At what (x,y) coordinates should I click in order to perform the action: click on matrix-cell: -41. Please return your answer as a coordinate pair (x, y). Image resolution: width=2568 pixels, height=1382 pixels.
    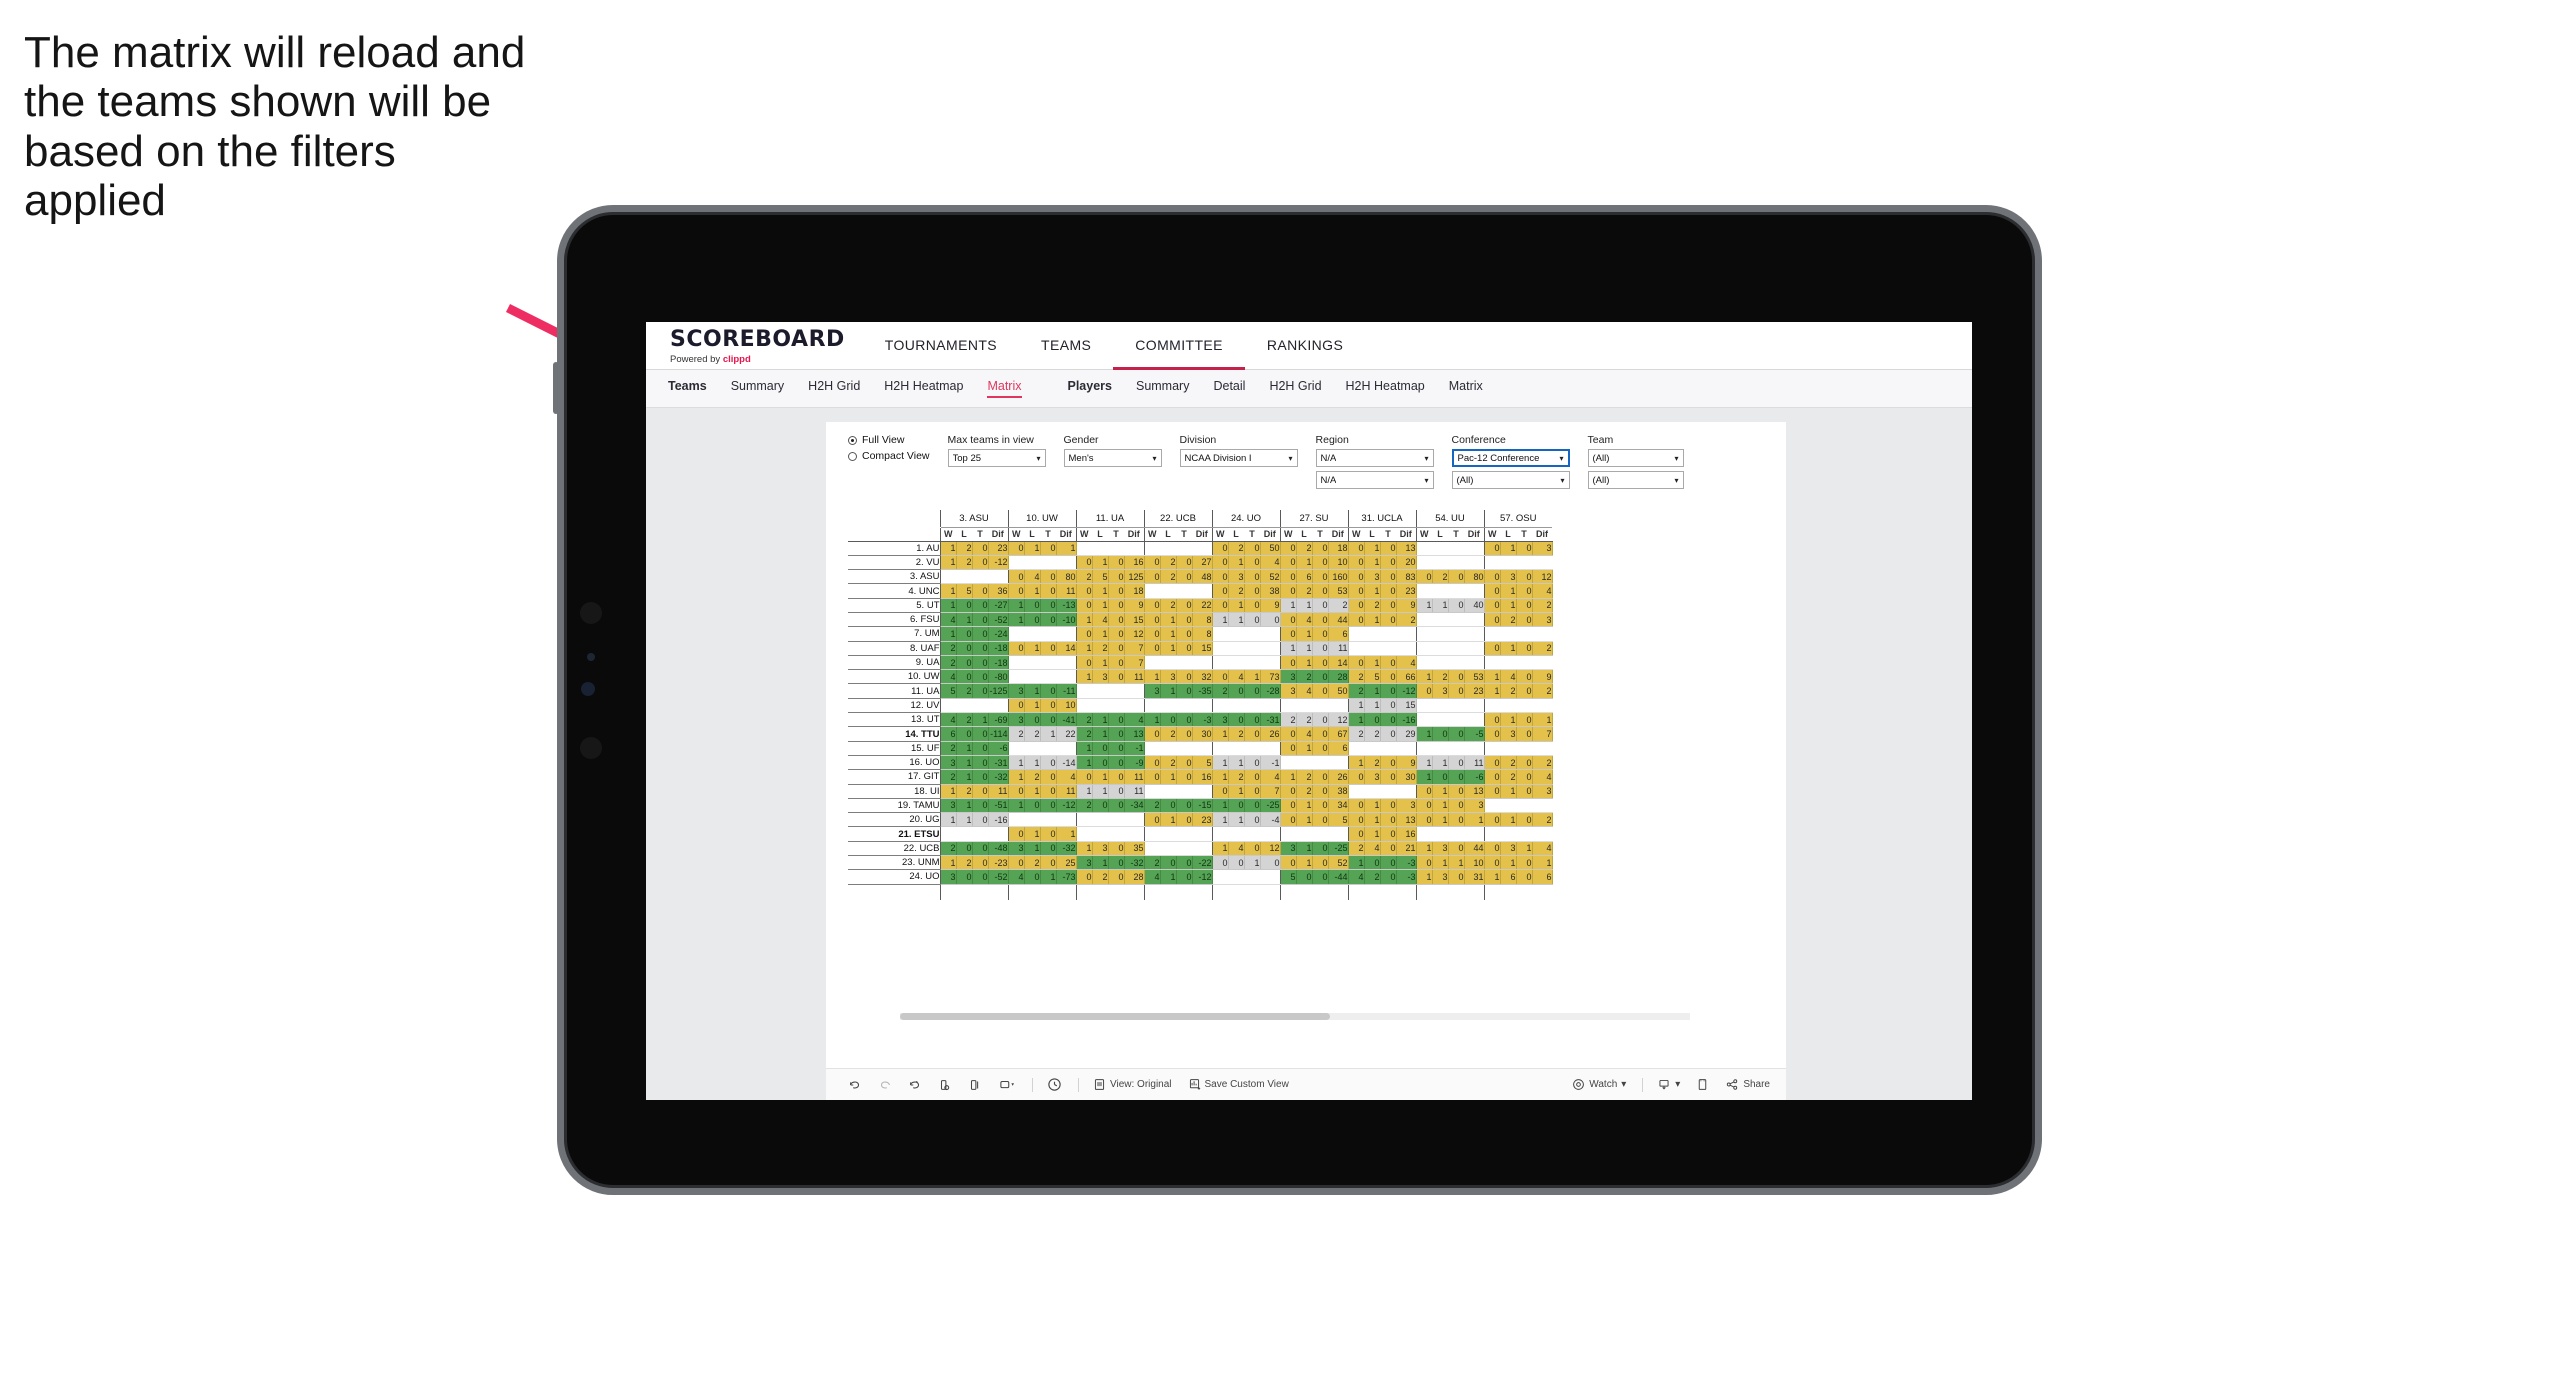
    Looking at the image, I should click on (1066, 720).